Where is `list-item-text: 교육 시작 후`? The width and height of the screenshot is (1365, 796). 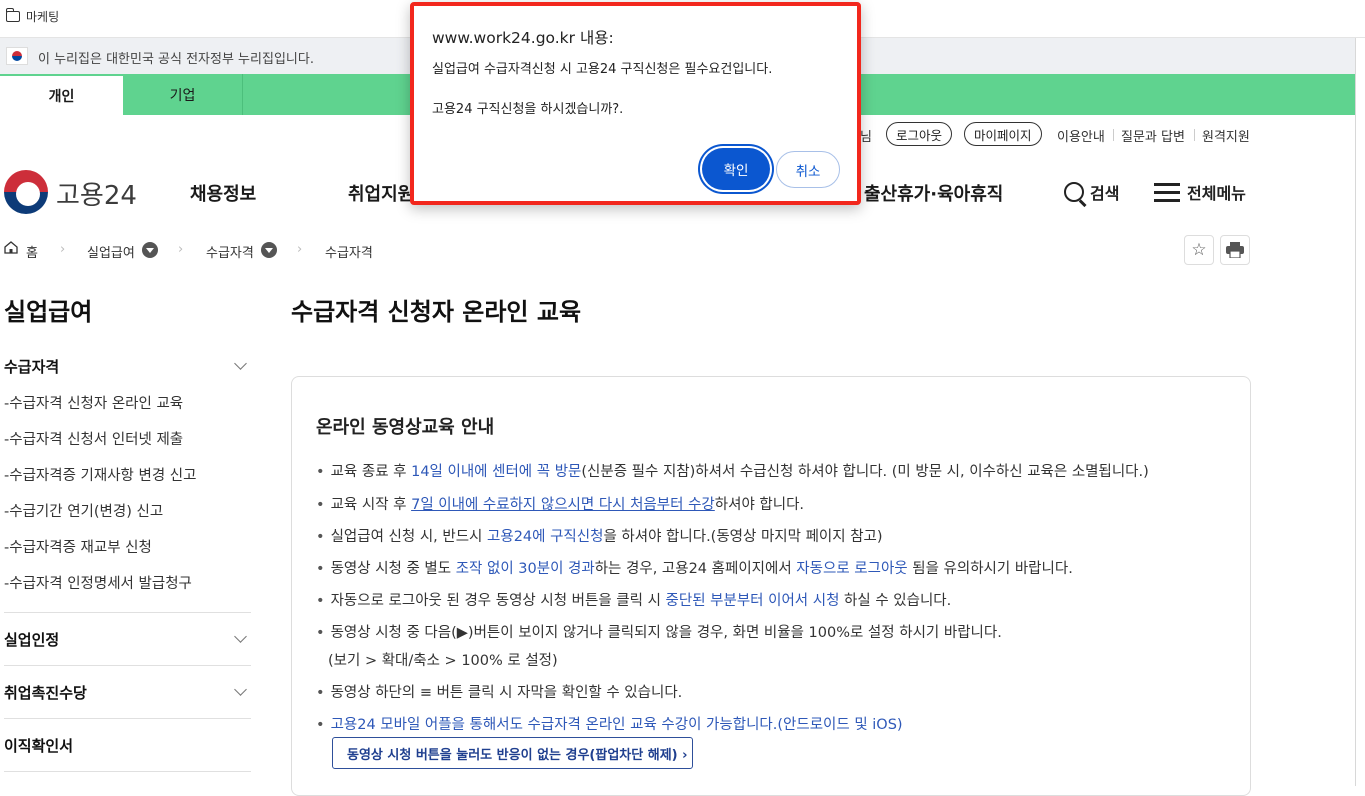
list-item-text: 교육 시작 후 is located at coordinates (371, 505).